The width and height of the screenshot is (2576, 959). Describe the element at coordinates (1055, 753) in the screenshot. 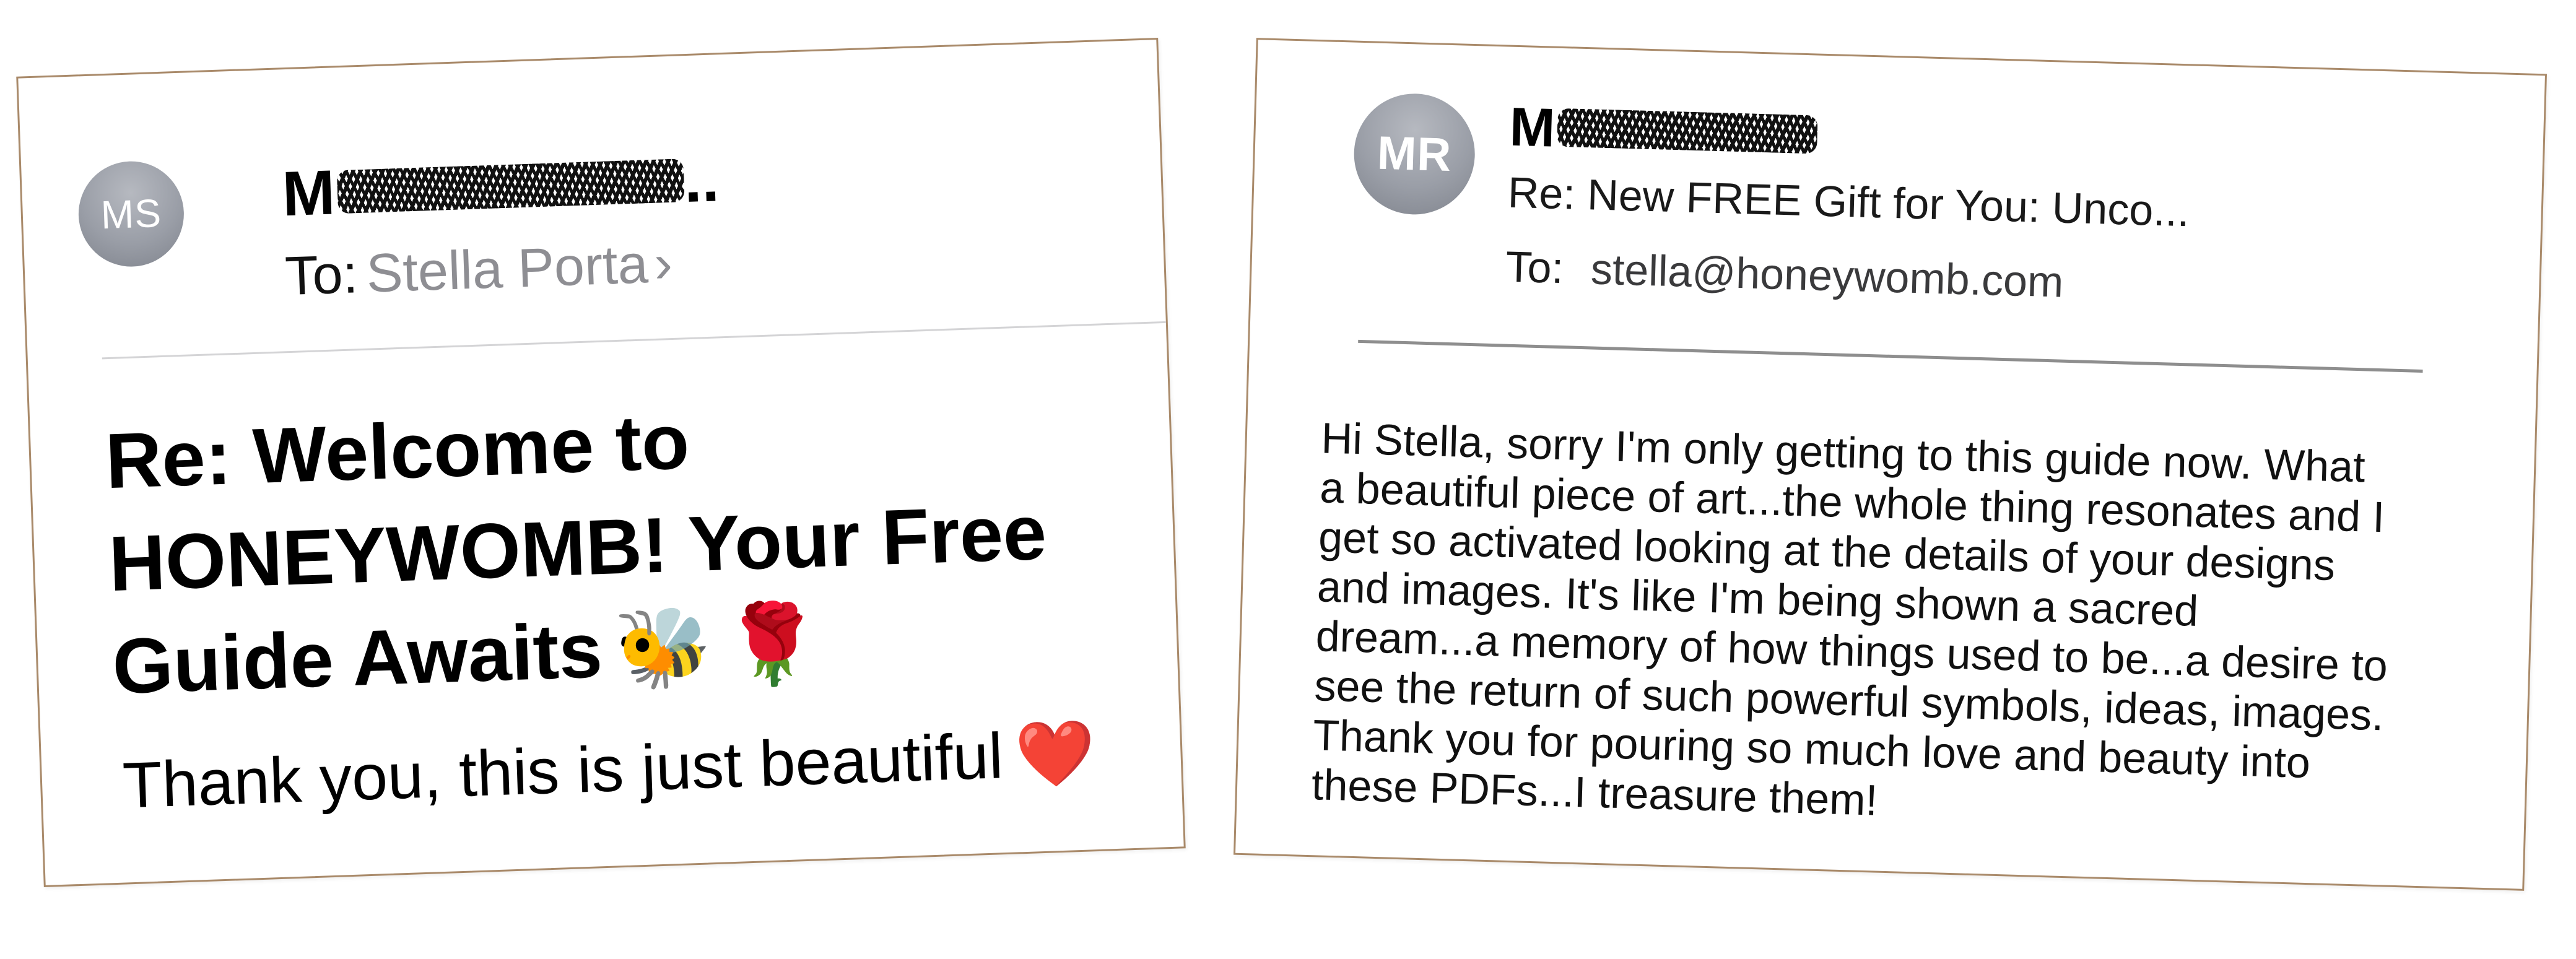

I see `heart-icon: ❤️` at that location.